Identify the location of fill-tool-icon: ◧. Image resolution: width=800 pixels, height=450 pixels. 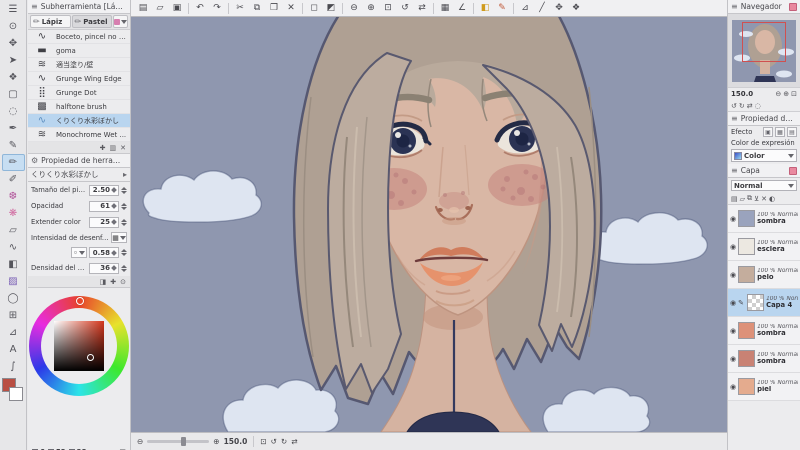
(13, 264).